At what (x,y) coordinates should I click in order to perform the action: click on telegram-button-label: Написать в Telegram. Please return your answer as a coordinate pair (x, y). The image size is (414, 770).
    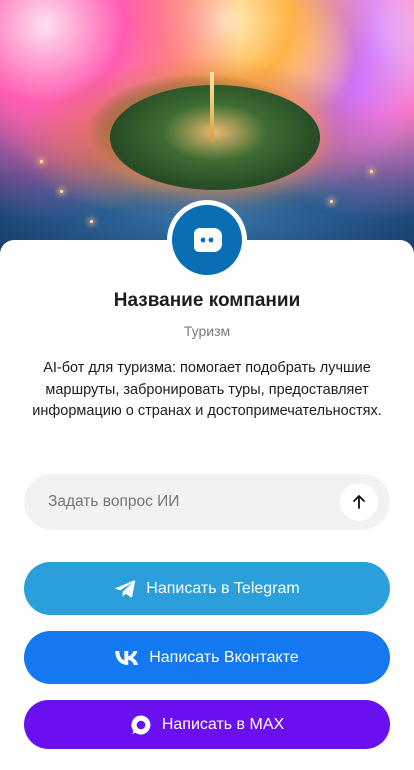
    Looking at the image, I should click on (223, 588).